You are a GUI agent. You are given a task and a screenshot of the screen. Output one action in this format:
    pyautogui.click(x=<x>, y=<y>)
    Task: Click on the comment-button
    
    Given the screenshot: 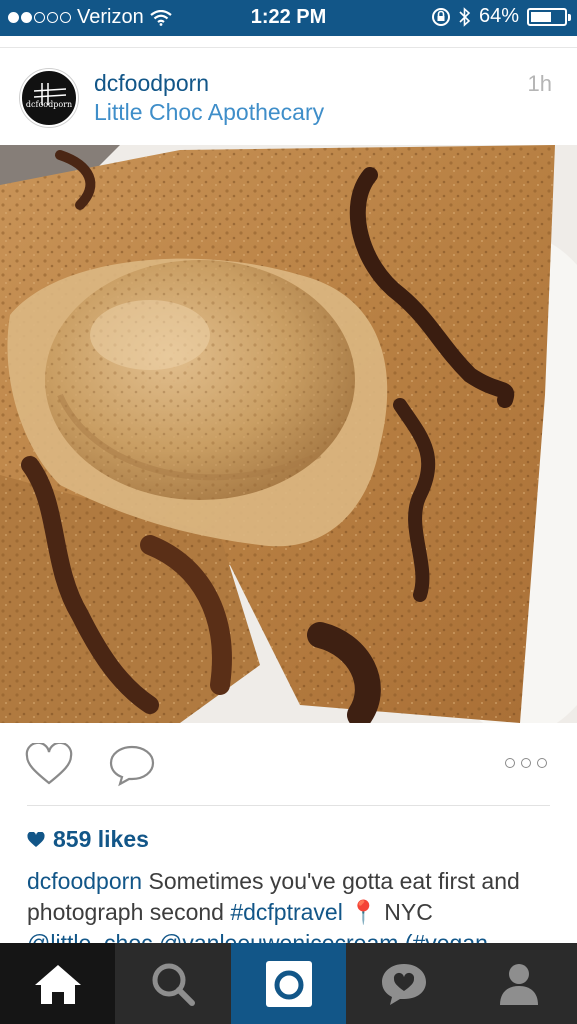 What is the action you would take?
    pyautogui.click(x=132, y=765)
    